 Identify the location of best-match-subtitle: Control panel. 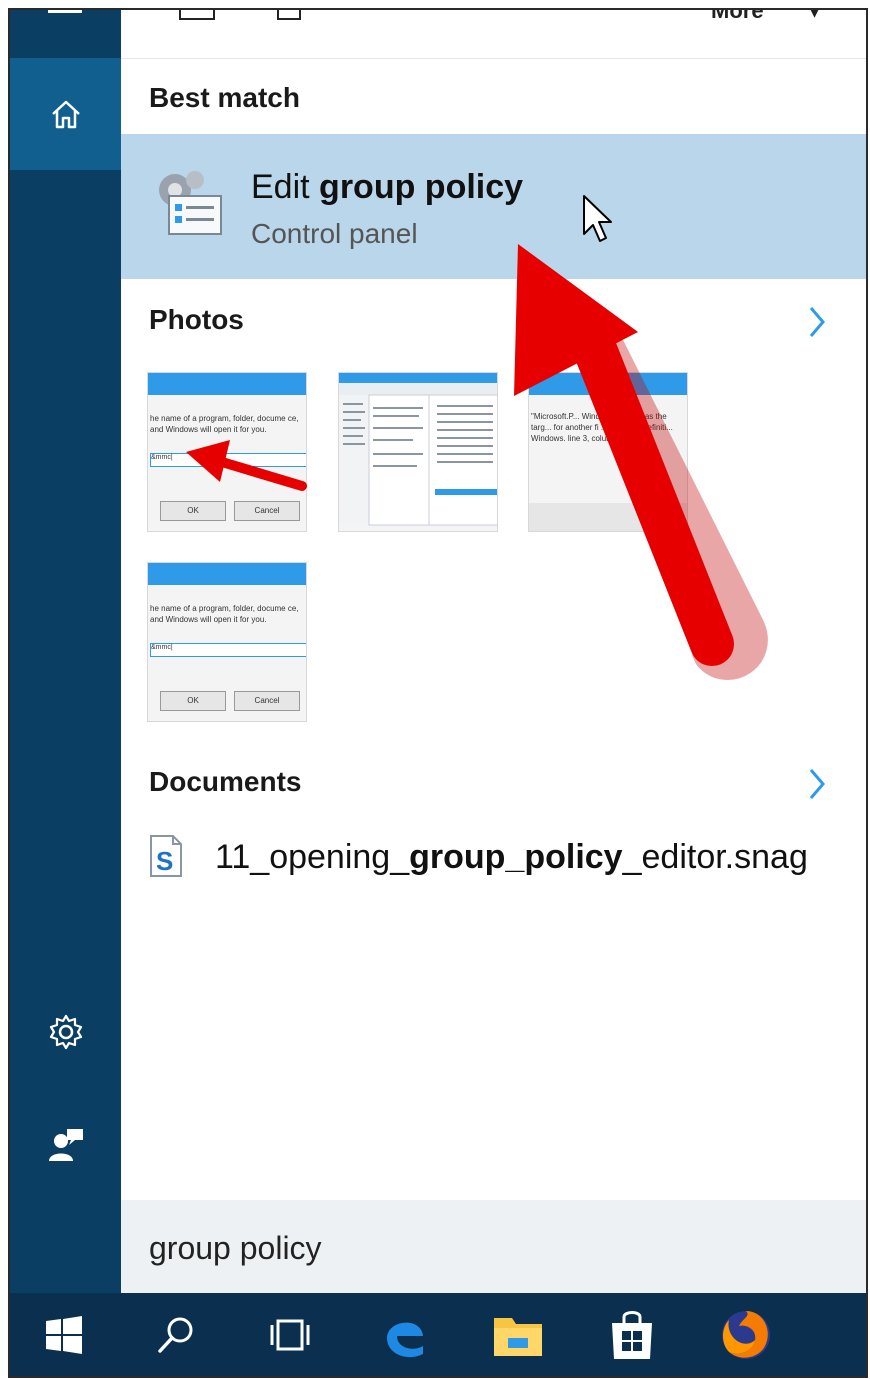
(334, 233).